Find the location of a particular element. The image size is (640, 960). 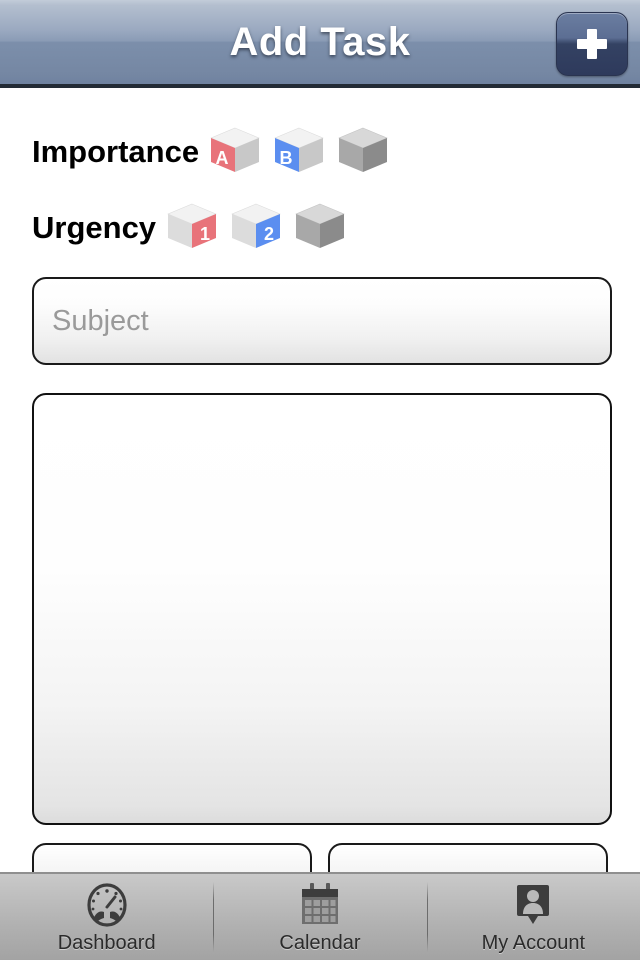

cube-2-icon: 2 is located at coordinates (256, 228).